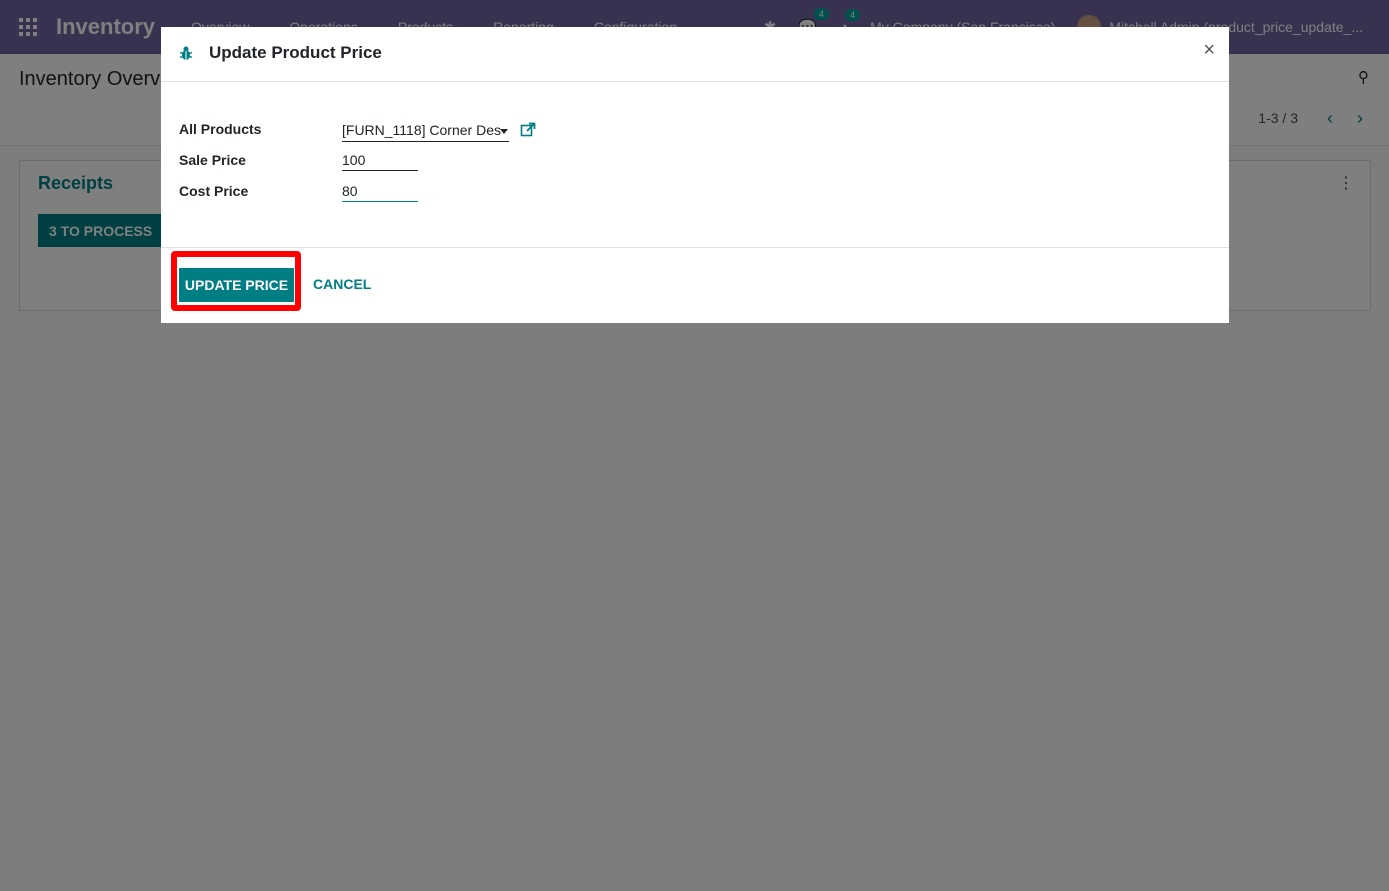 The height and width of the screenshot is (891, 1389). What do you see at coordinates (236, 285) in the screenshot?
I see `update-price-button: UPDATE PRICE` at bounding box center [236, 285].